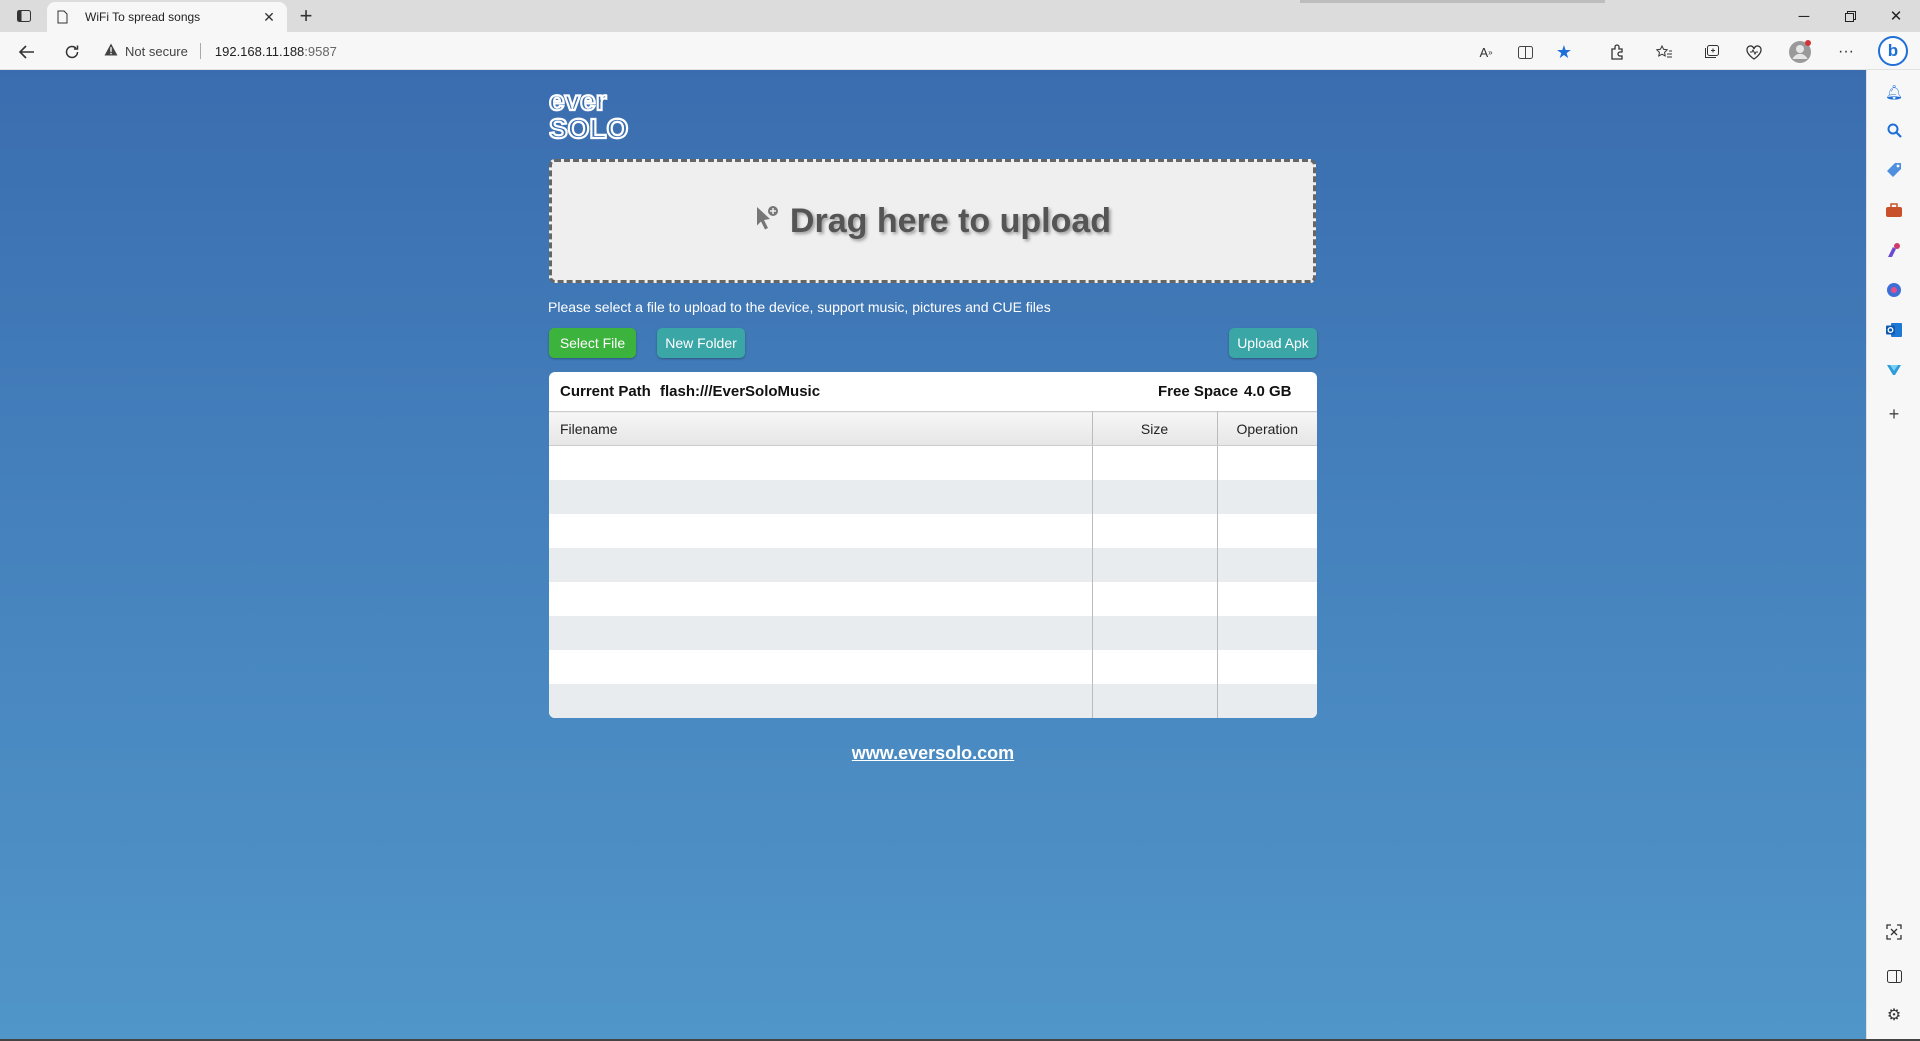 This screenshot has width=1920, height=1041. I want to click on drop-icon, so click(1894, 370).